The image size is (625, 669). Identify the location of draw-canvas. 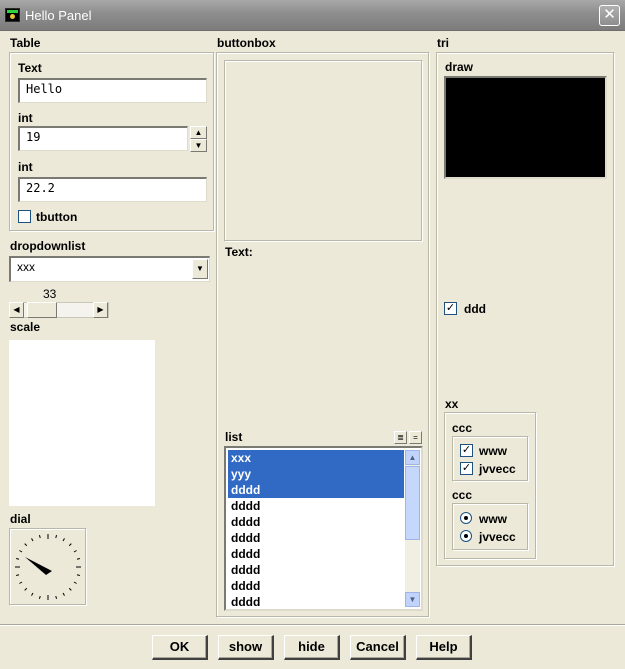
(525, 127).